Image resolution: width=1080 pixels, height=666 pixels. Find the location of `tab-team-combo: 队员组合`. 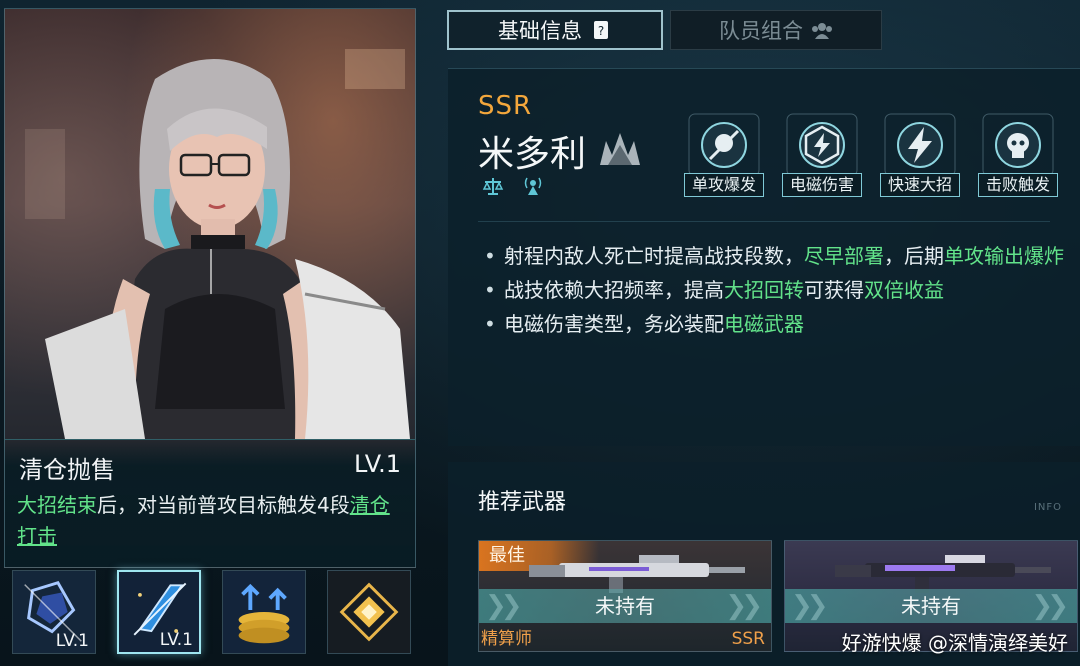

tab-team-combo: 队员组合 is located at coordinates (776, 30).